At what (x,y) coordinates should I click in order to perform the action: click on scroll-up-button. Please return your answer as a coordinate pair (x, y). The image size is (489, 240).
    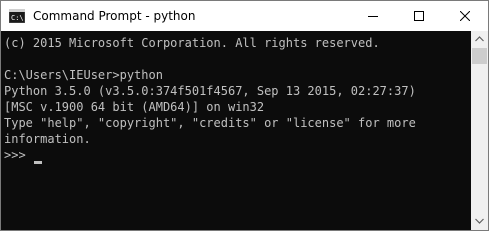
    Looking at the image, I should click on (479, 39).